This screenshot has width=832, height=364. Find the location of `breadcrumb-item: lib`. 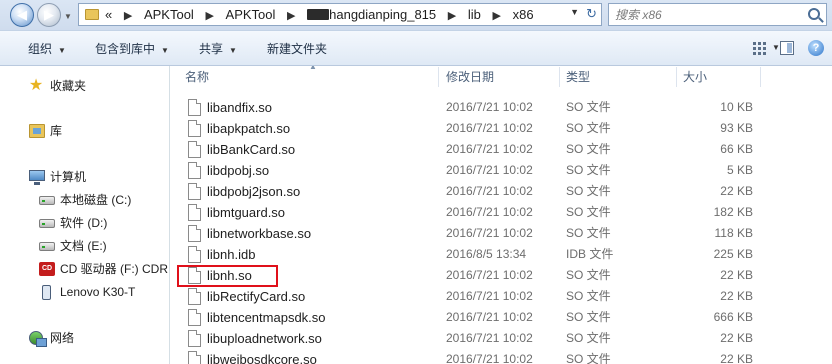

breadcrumb-item: lib is located at coordinates (474, 15).